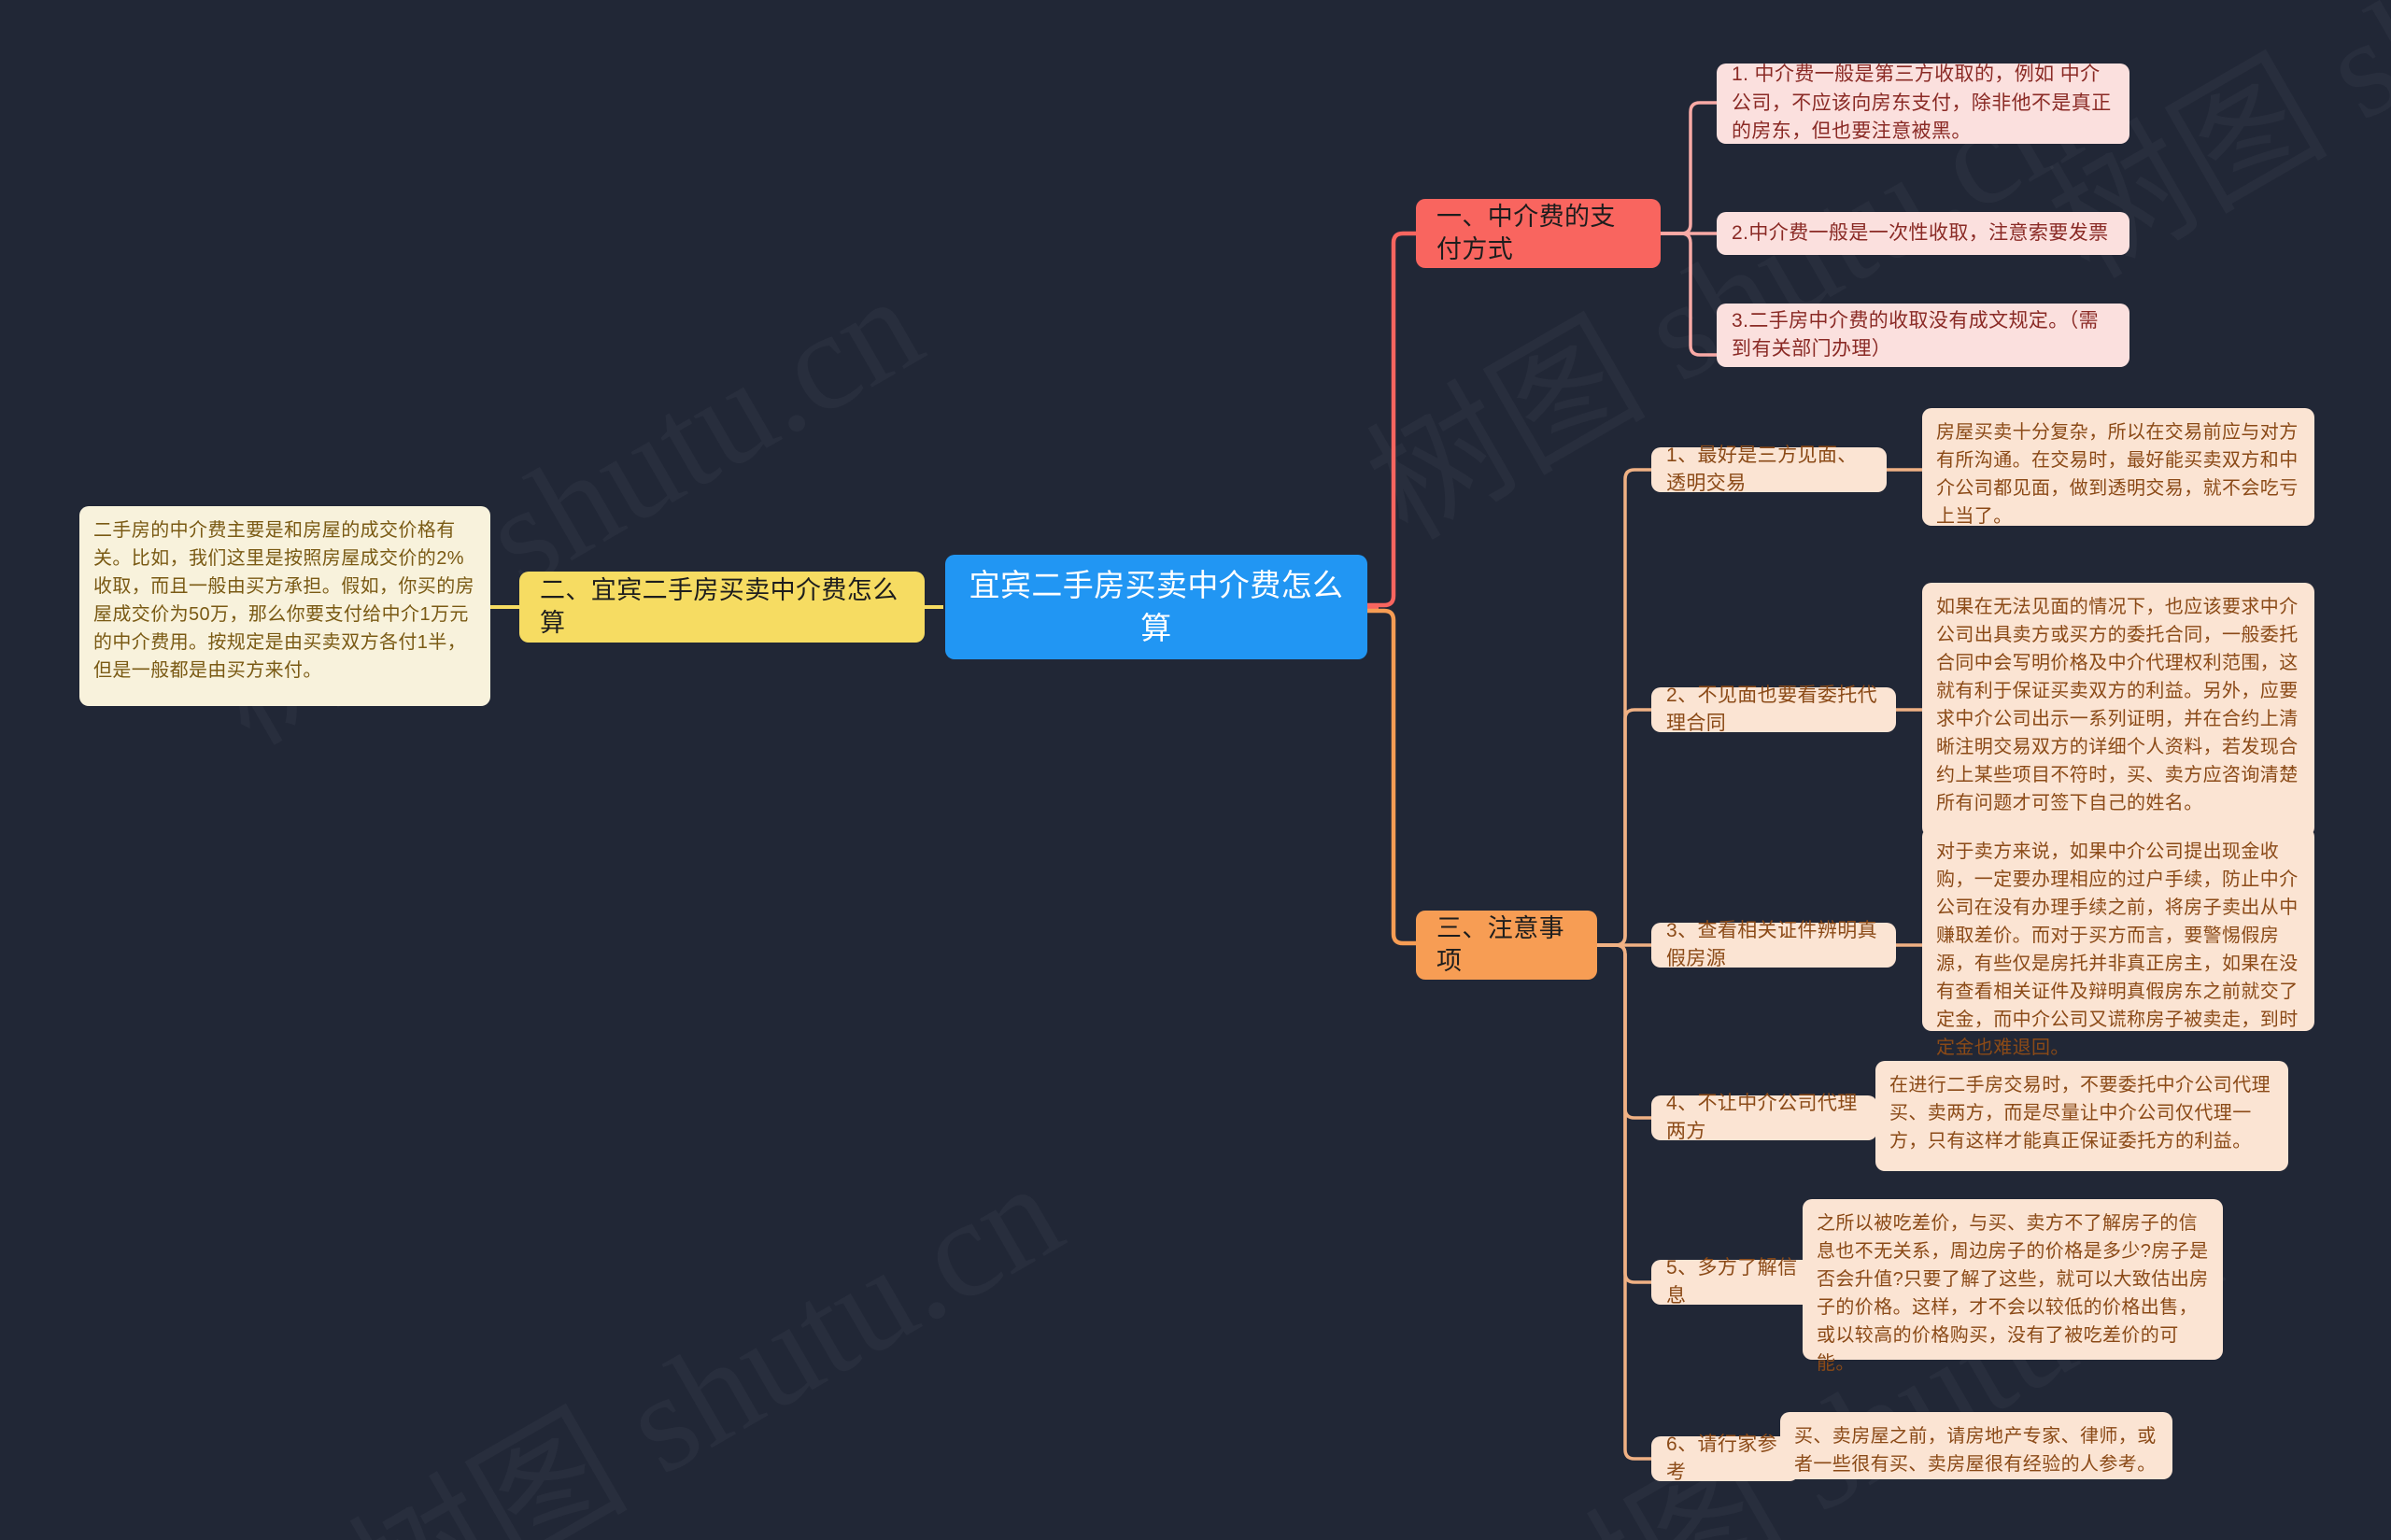 Image resolution: width=2391 pixels, height=1540 pixels. Describe the element at coordinates (719, 606) in the screenshot. I see `branch-left-label: 二、宜宾二手房买卖中介费怎么算` at that location.